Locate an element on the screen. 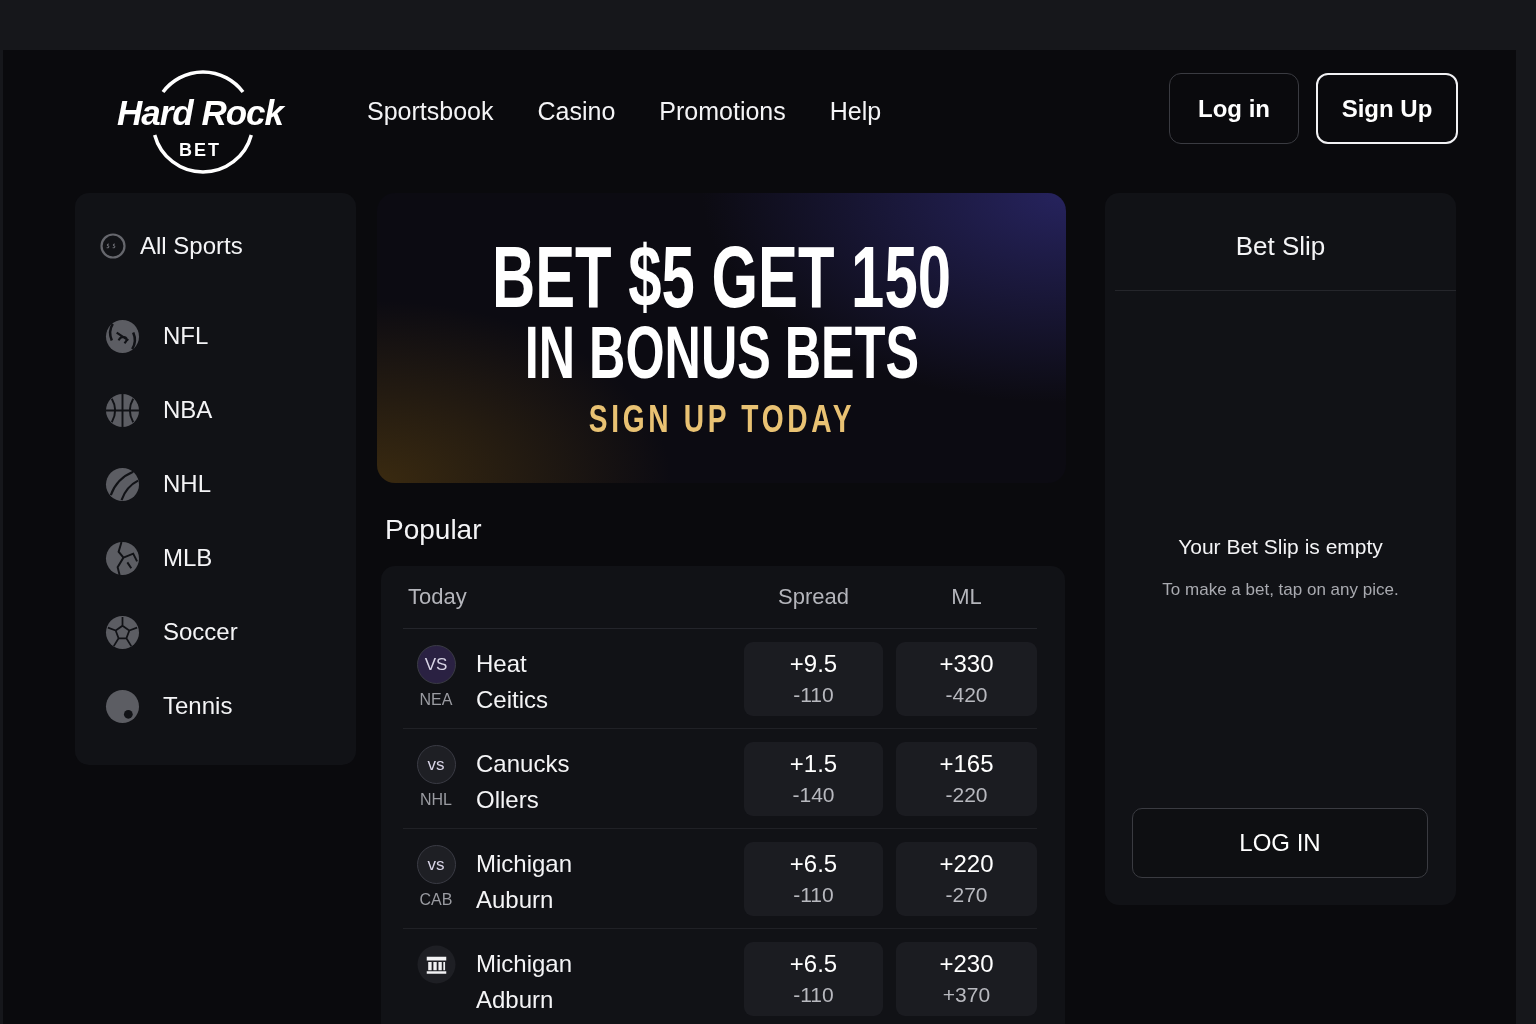 The height and width of the screenshot is (1024, 1536). odds-button: +1.5 -140 is located at coordinates (813, 779).